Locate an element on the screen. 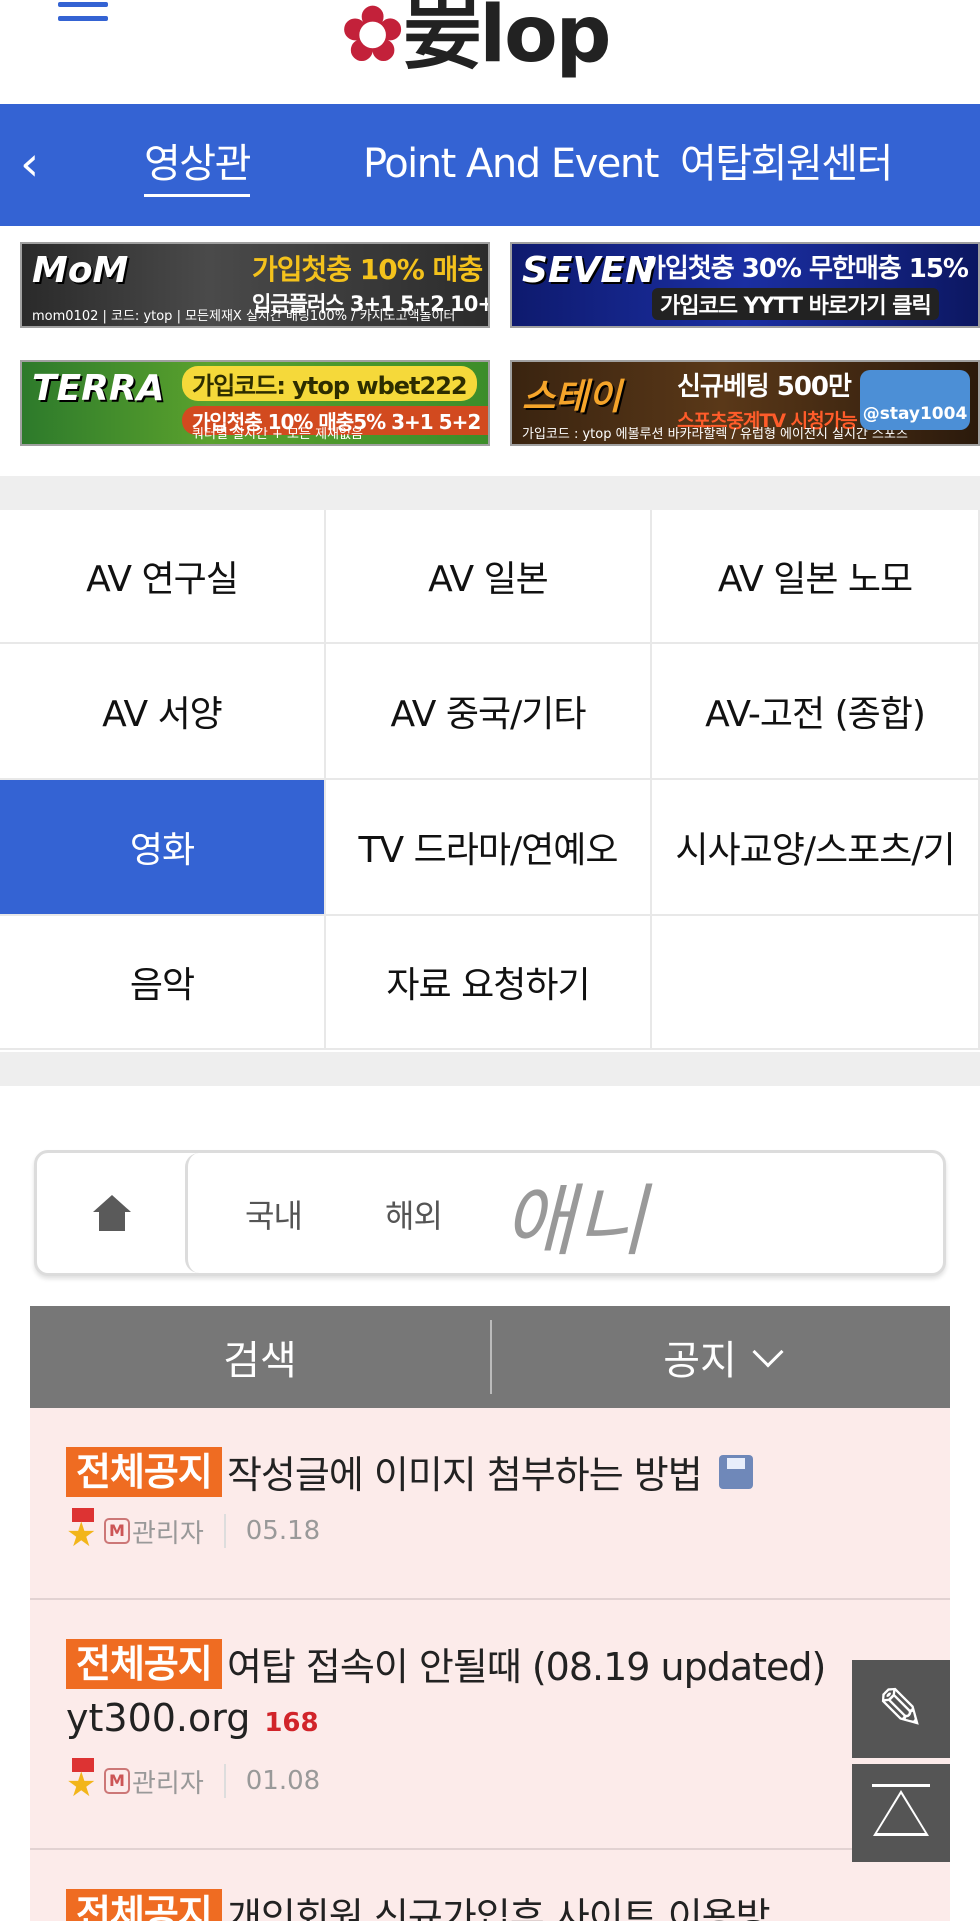  home-icon is located at coordinates (112, 1213).